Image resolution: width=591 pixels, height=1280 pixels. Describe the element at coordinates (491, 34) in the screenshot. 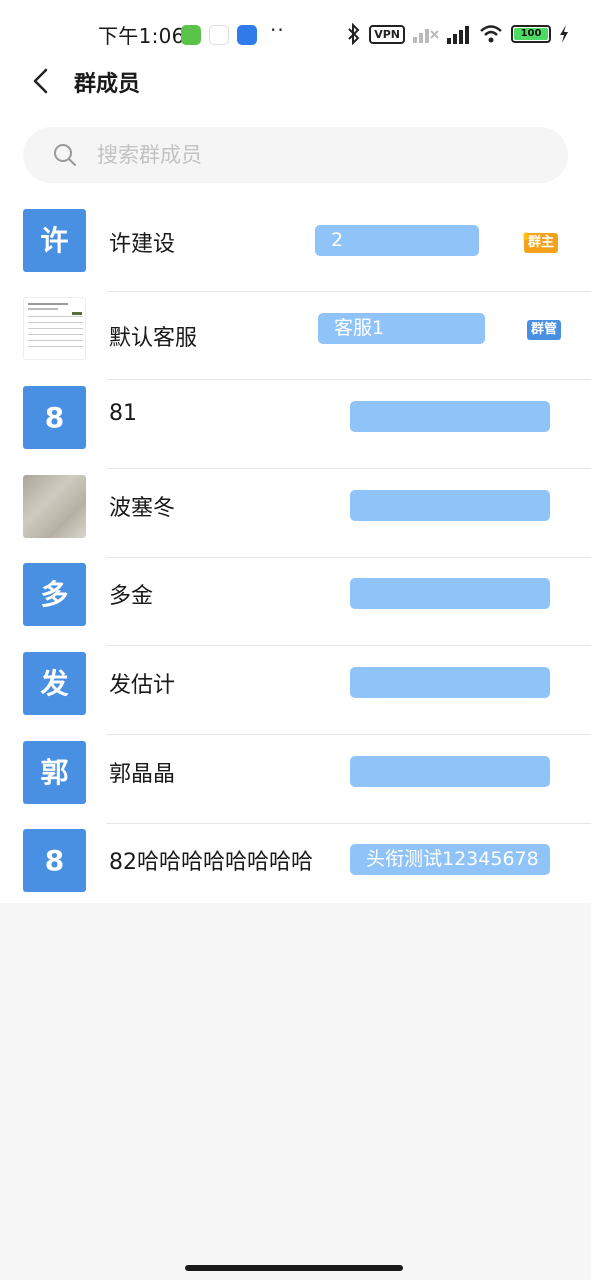

I see `wifi-icon` at that location.